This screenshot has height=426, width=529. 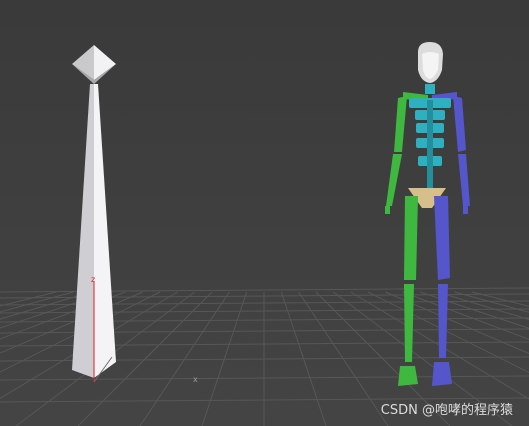 What do you see at coordinates (396, 155) in the screenshot?
I see `biped-left-arm` at bounding box center [396, 155].